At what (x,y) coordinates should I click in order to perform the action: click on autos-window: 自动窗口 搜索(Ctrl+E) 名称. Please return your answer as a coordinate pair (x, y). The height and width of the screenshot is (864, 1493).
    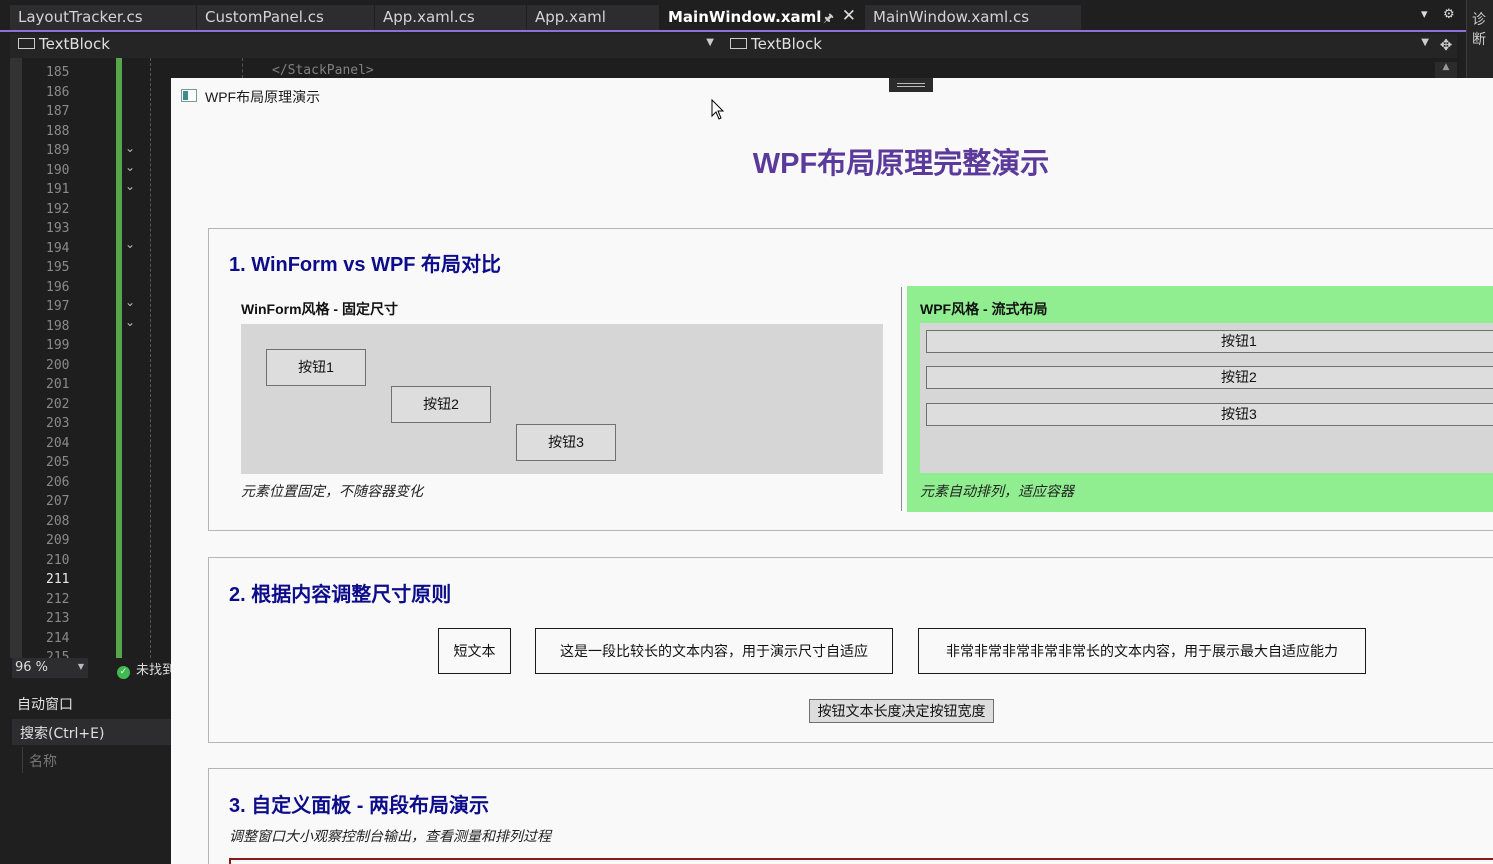
    Looking at the image, I should click on (91, 777).